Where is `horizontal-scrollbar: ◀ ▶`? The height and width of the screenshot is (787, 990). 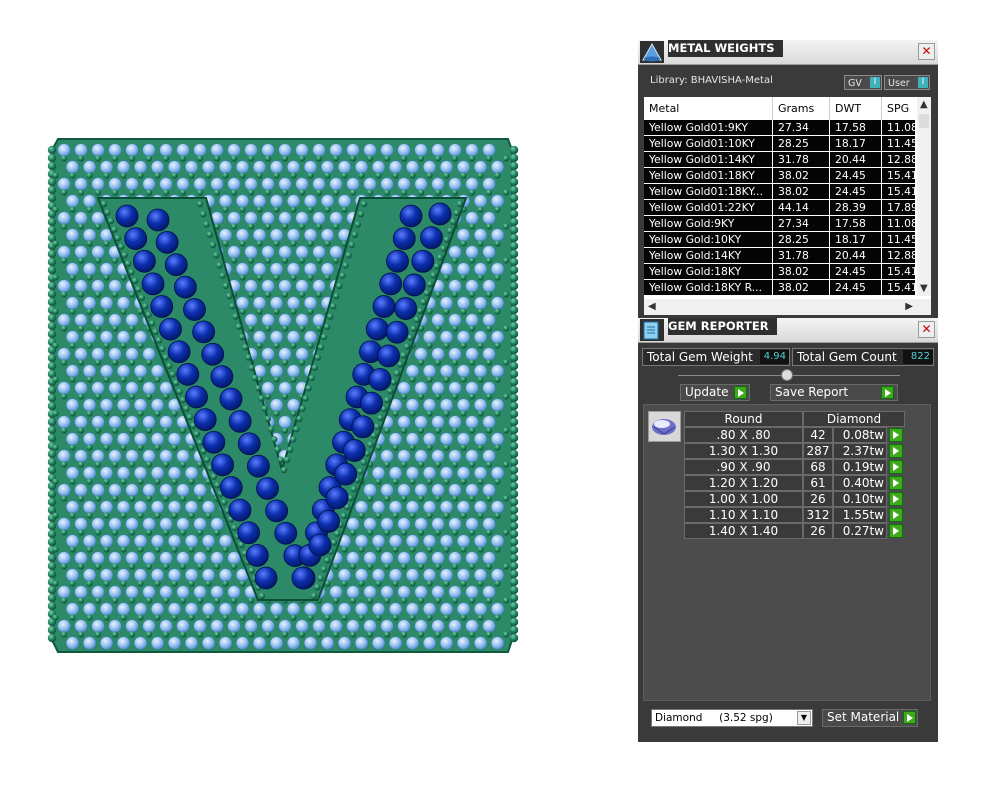
horizontal-scrollbar: ◀ ▶ is located at coordinates (787, 307).